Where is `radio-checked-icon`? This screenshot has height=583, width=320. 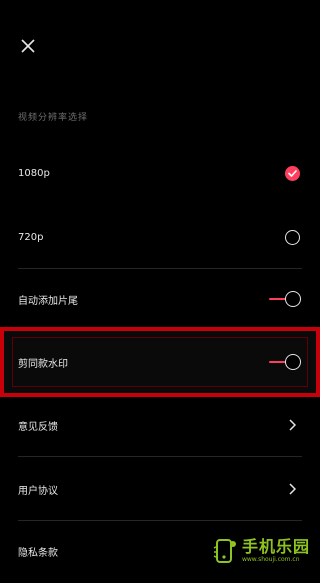 radio-checked-icon is located at coordinates (292, 173).